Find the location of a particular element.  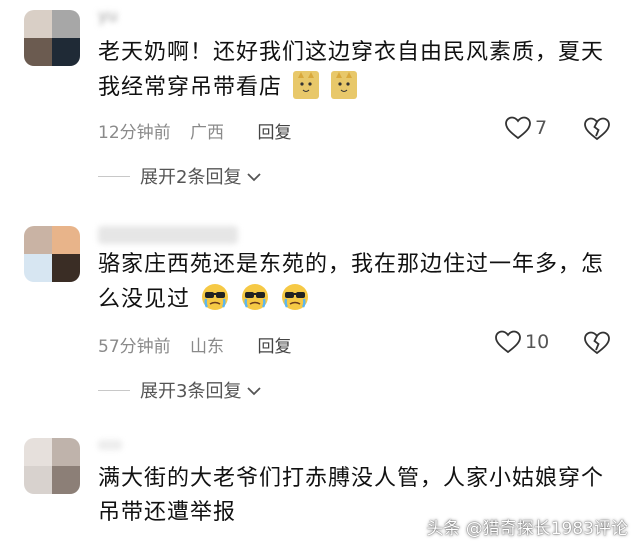

username is located at coordinates (110, 445).